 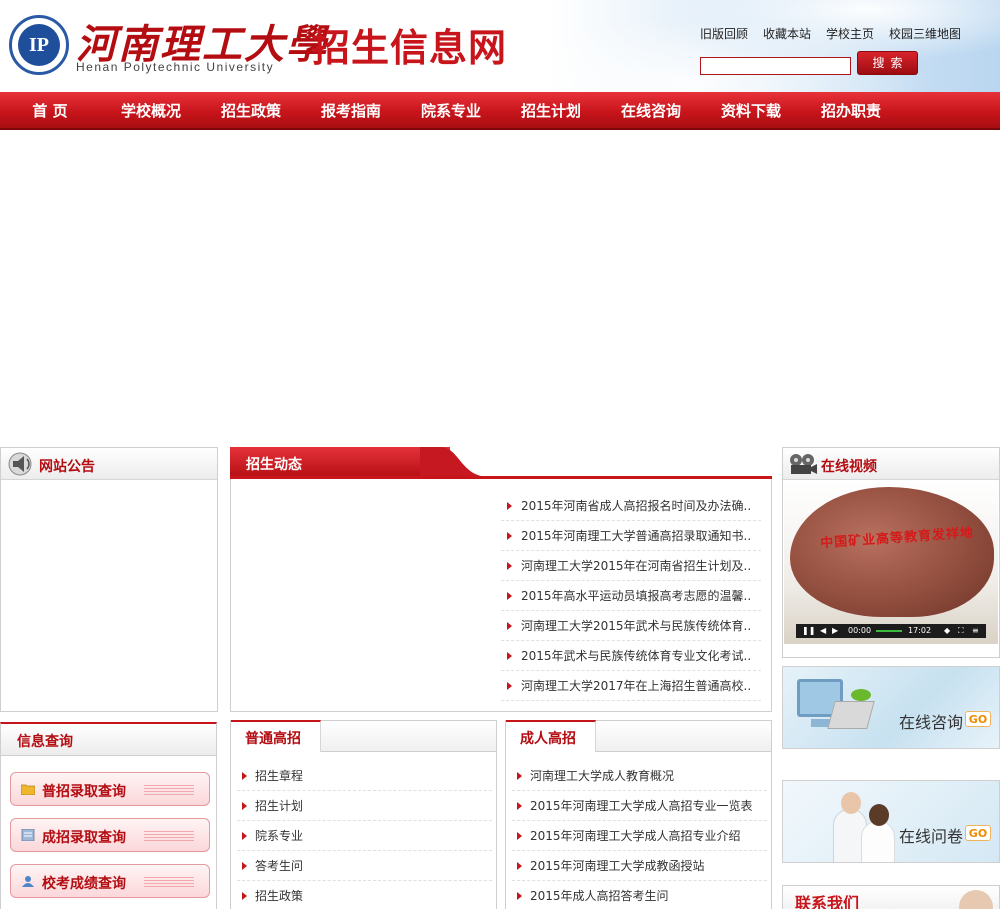 What do you see at coordinates (931, 836) in the screenshot?
I see `survey-label: 在线问卷` at bounding box center [931, 836].